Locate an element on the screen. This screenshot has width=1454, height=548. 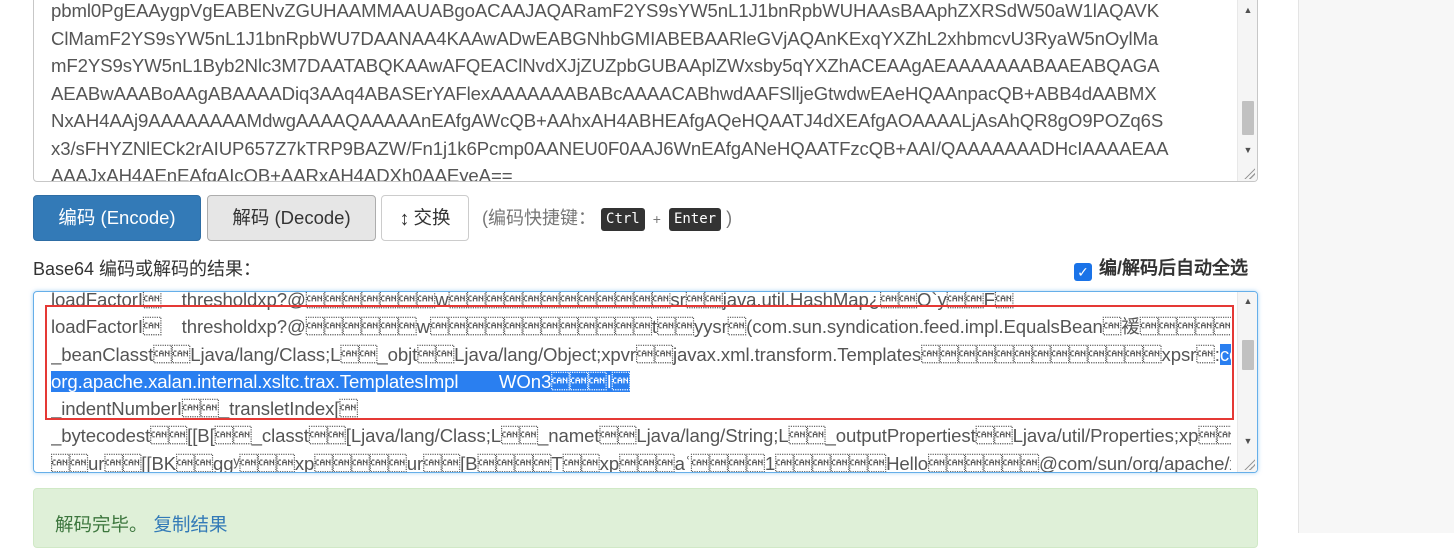
status-text: 解码完毕。 复制结果 is located at coordinates (141, 524).